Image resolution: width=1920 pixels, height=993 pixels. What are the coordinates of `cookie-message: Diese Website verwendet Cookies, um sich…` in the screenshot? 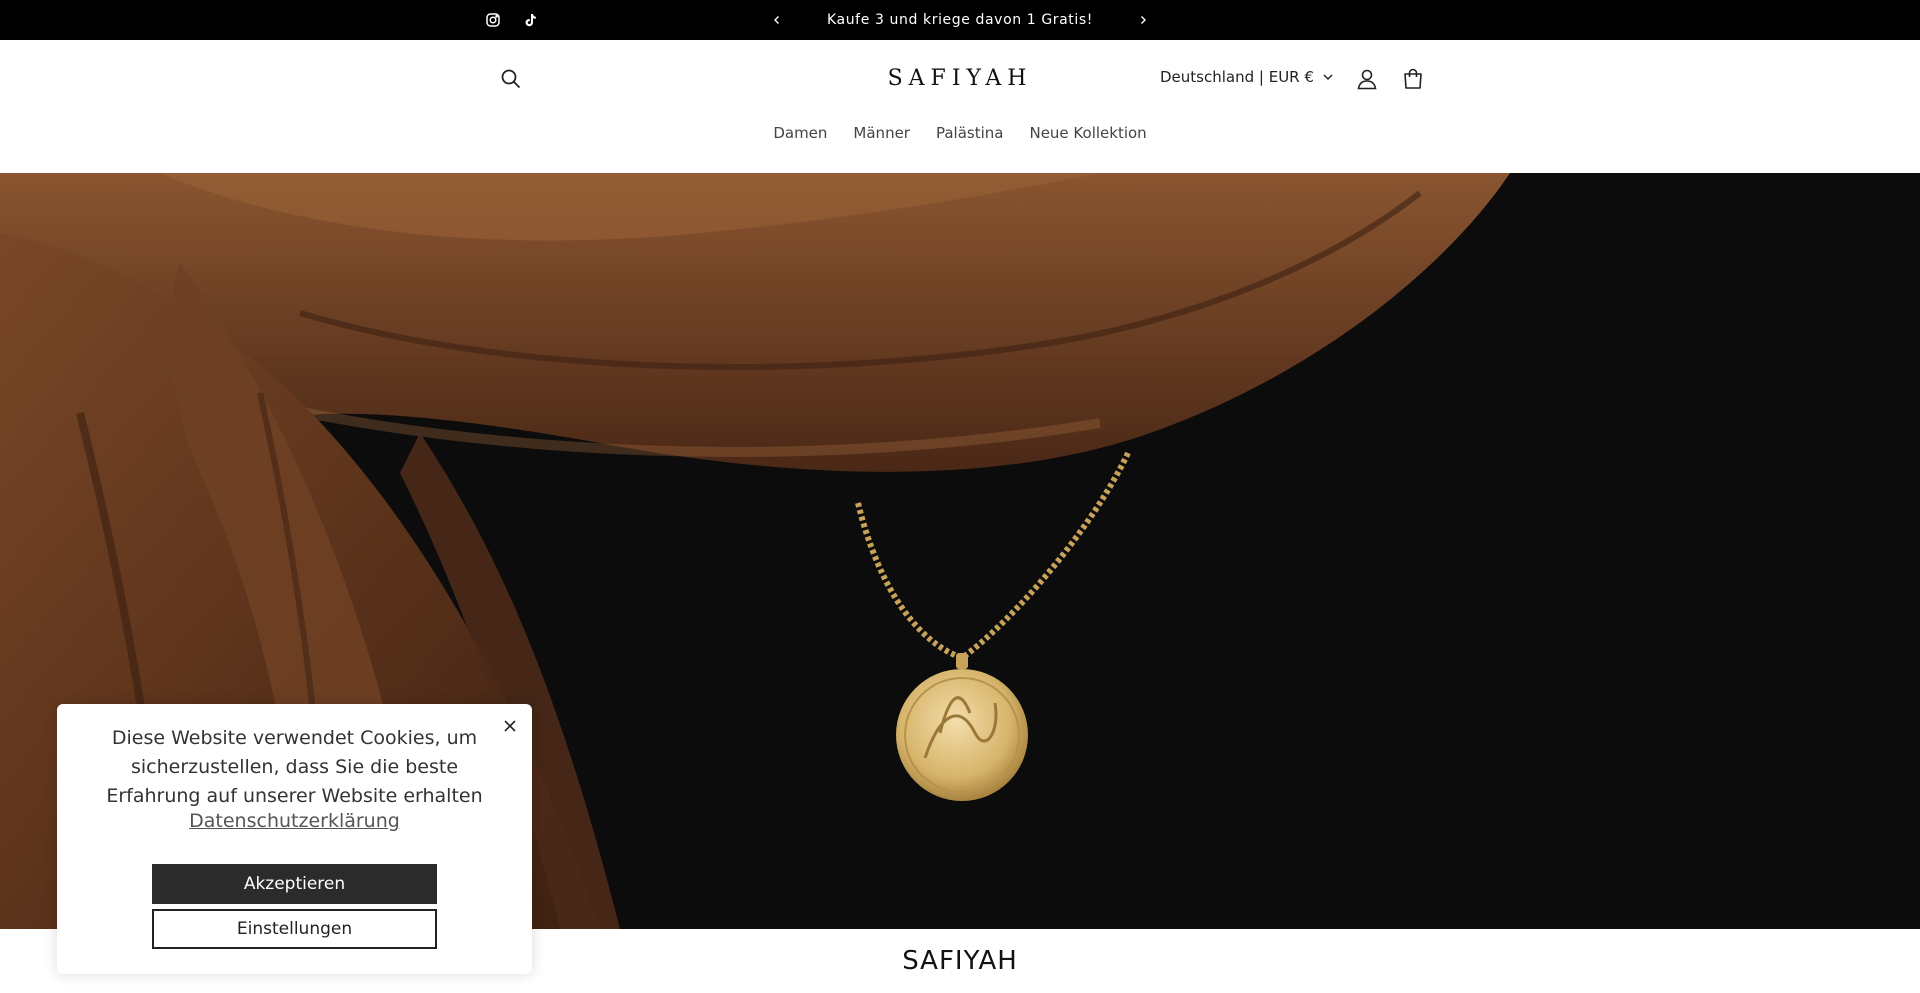 It's located at (294, 767).